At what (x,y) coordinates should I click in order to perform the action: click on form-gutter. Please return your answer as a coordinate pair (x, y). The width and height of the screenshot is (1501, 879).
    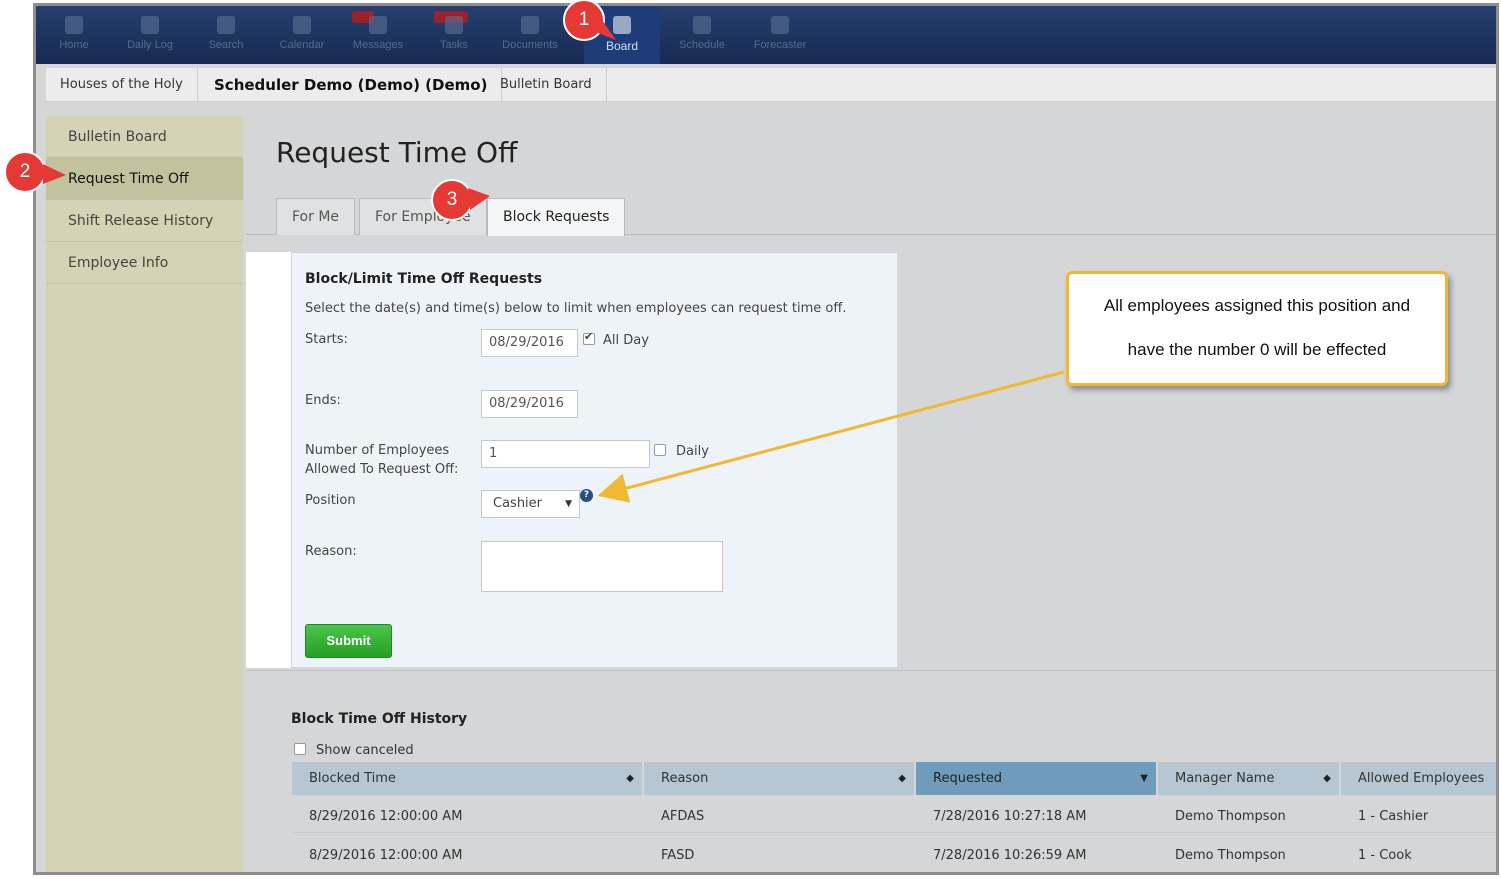
    Looking at the image, I should click on (269, 460).